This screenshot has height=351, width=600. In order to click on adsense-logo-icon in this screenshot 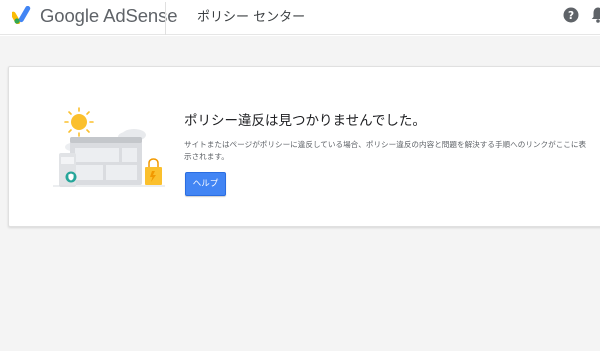, I will do `click(23, 15)`.